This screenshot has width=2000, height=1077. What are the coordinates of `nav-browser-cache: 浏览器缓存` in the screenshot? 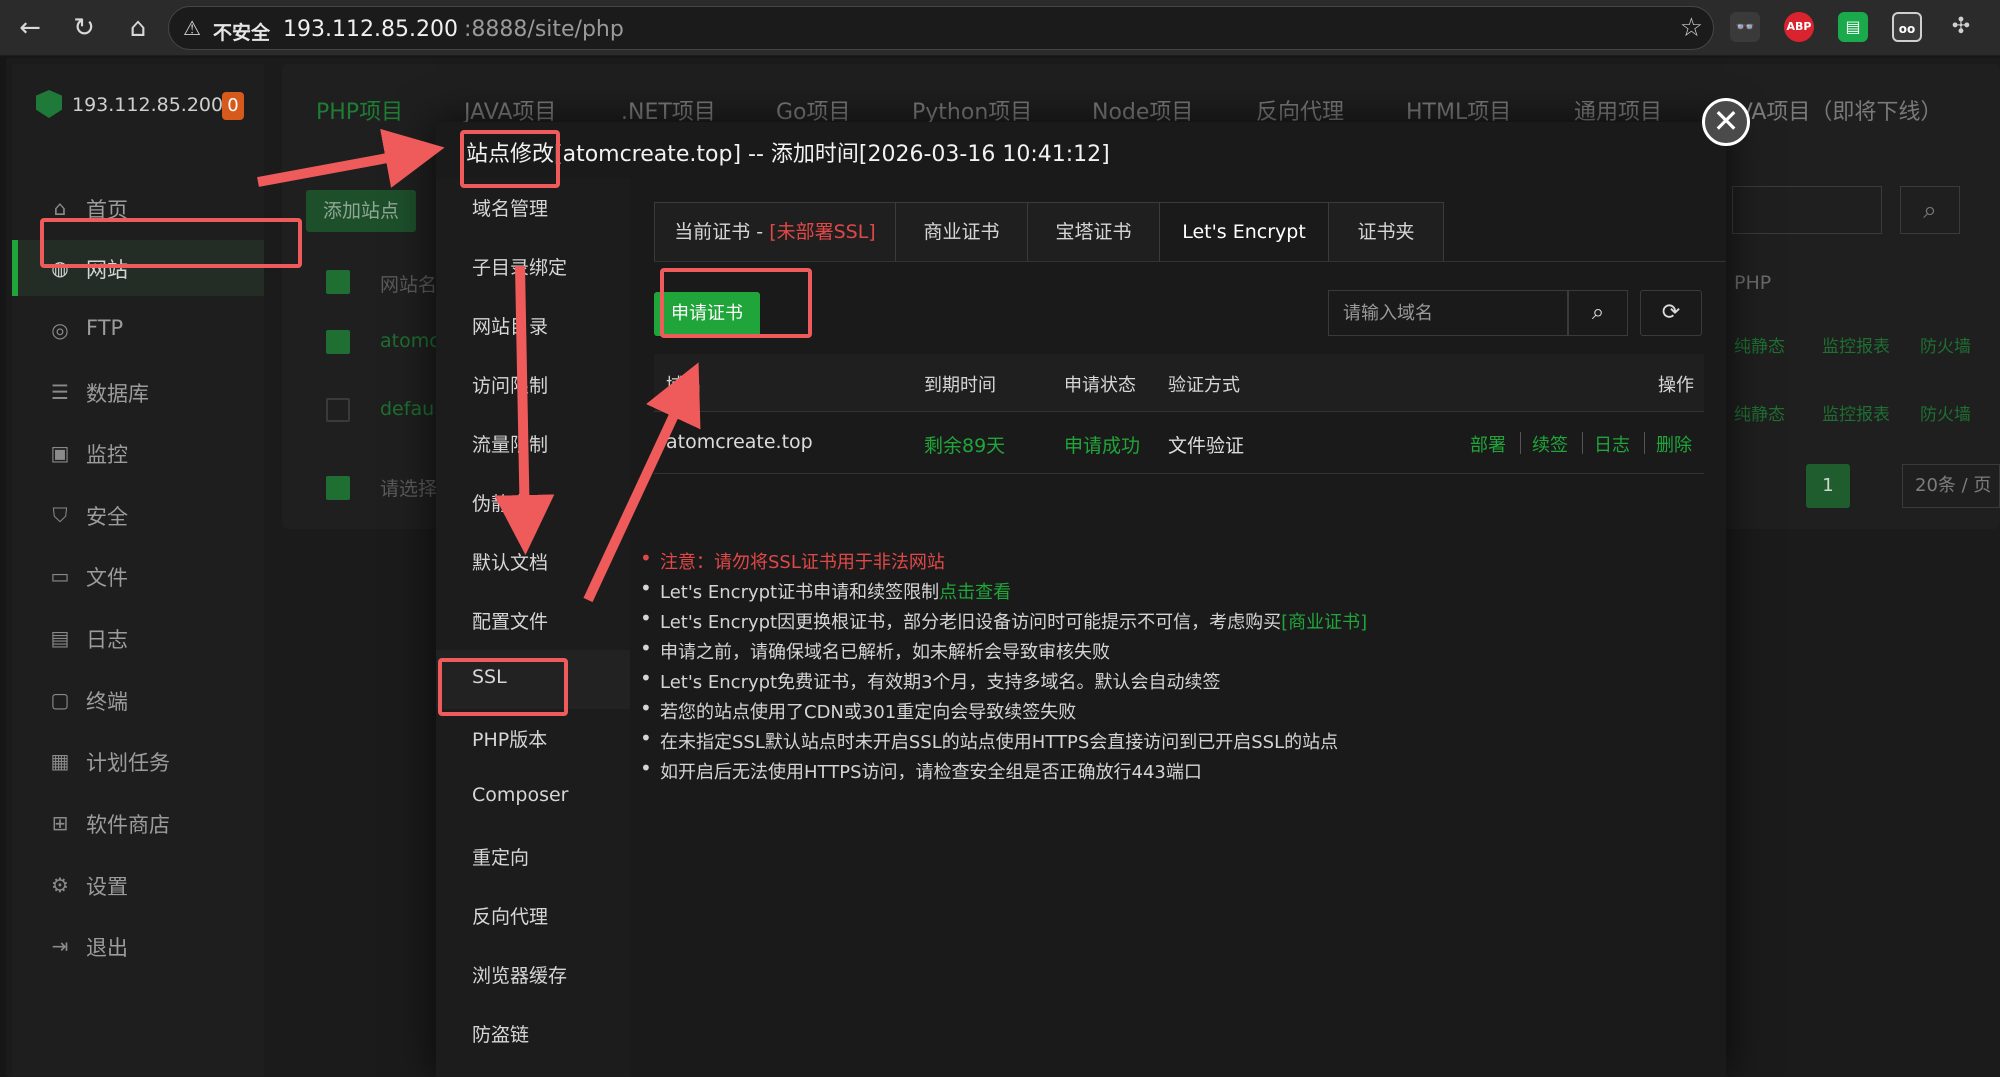 It's located at (533, 974).